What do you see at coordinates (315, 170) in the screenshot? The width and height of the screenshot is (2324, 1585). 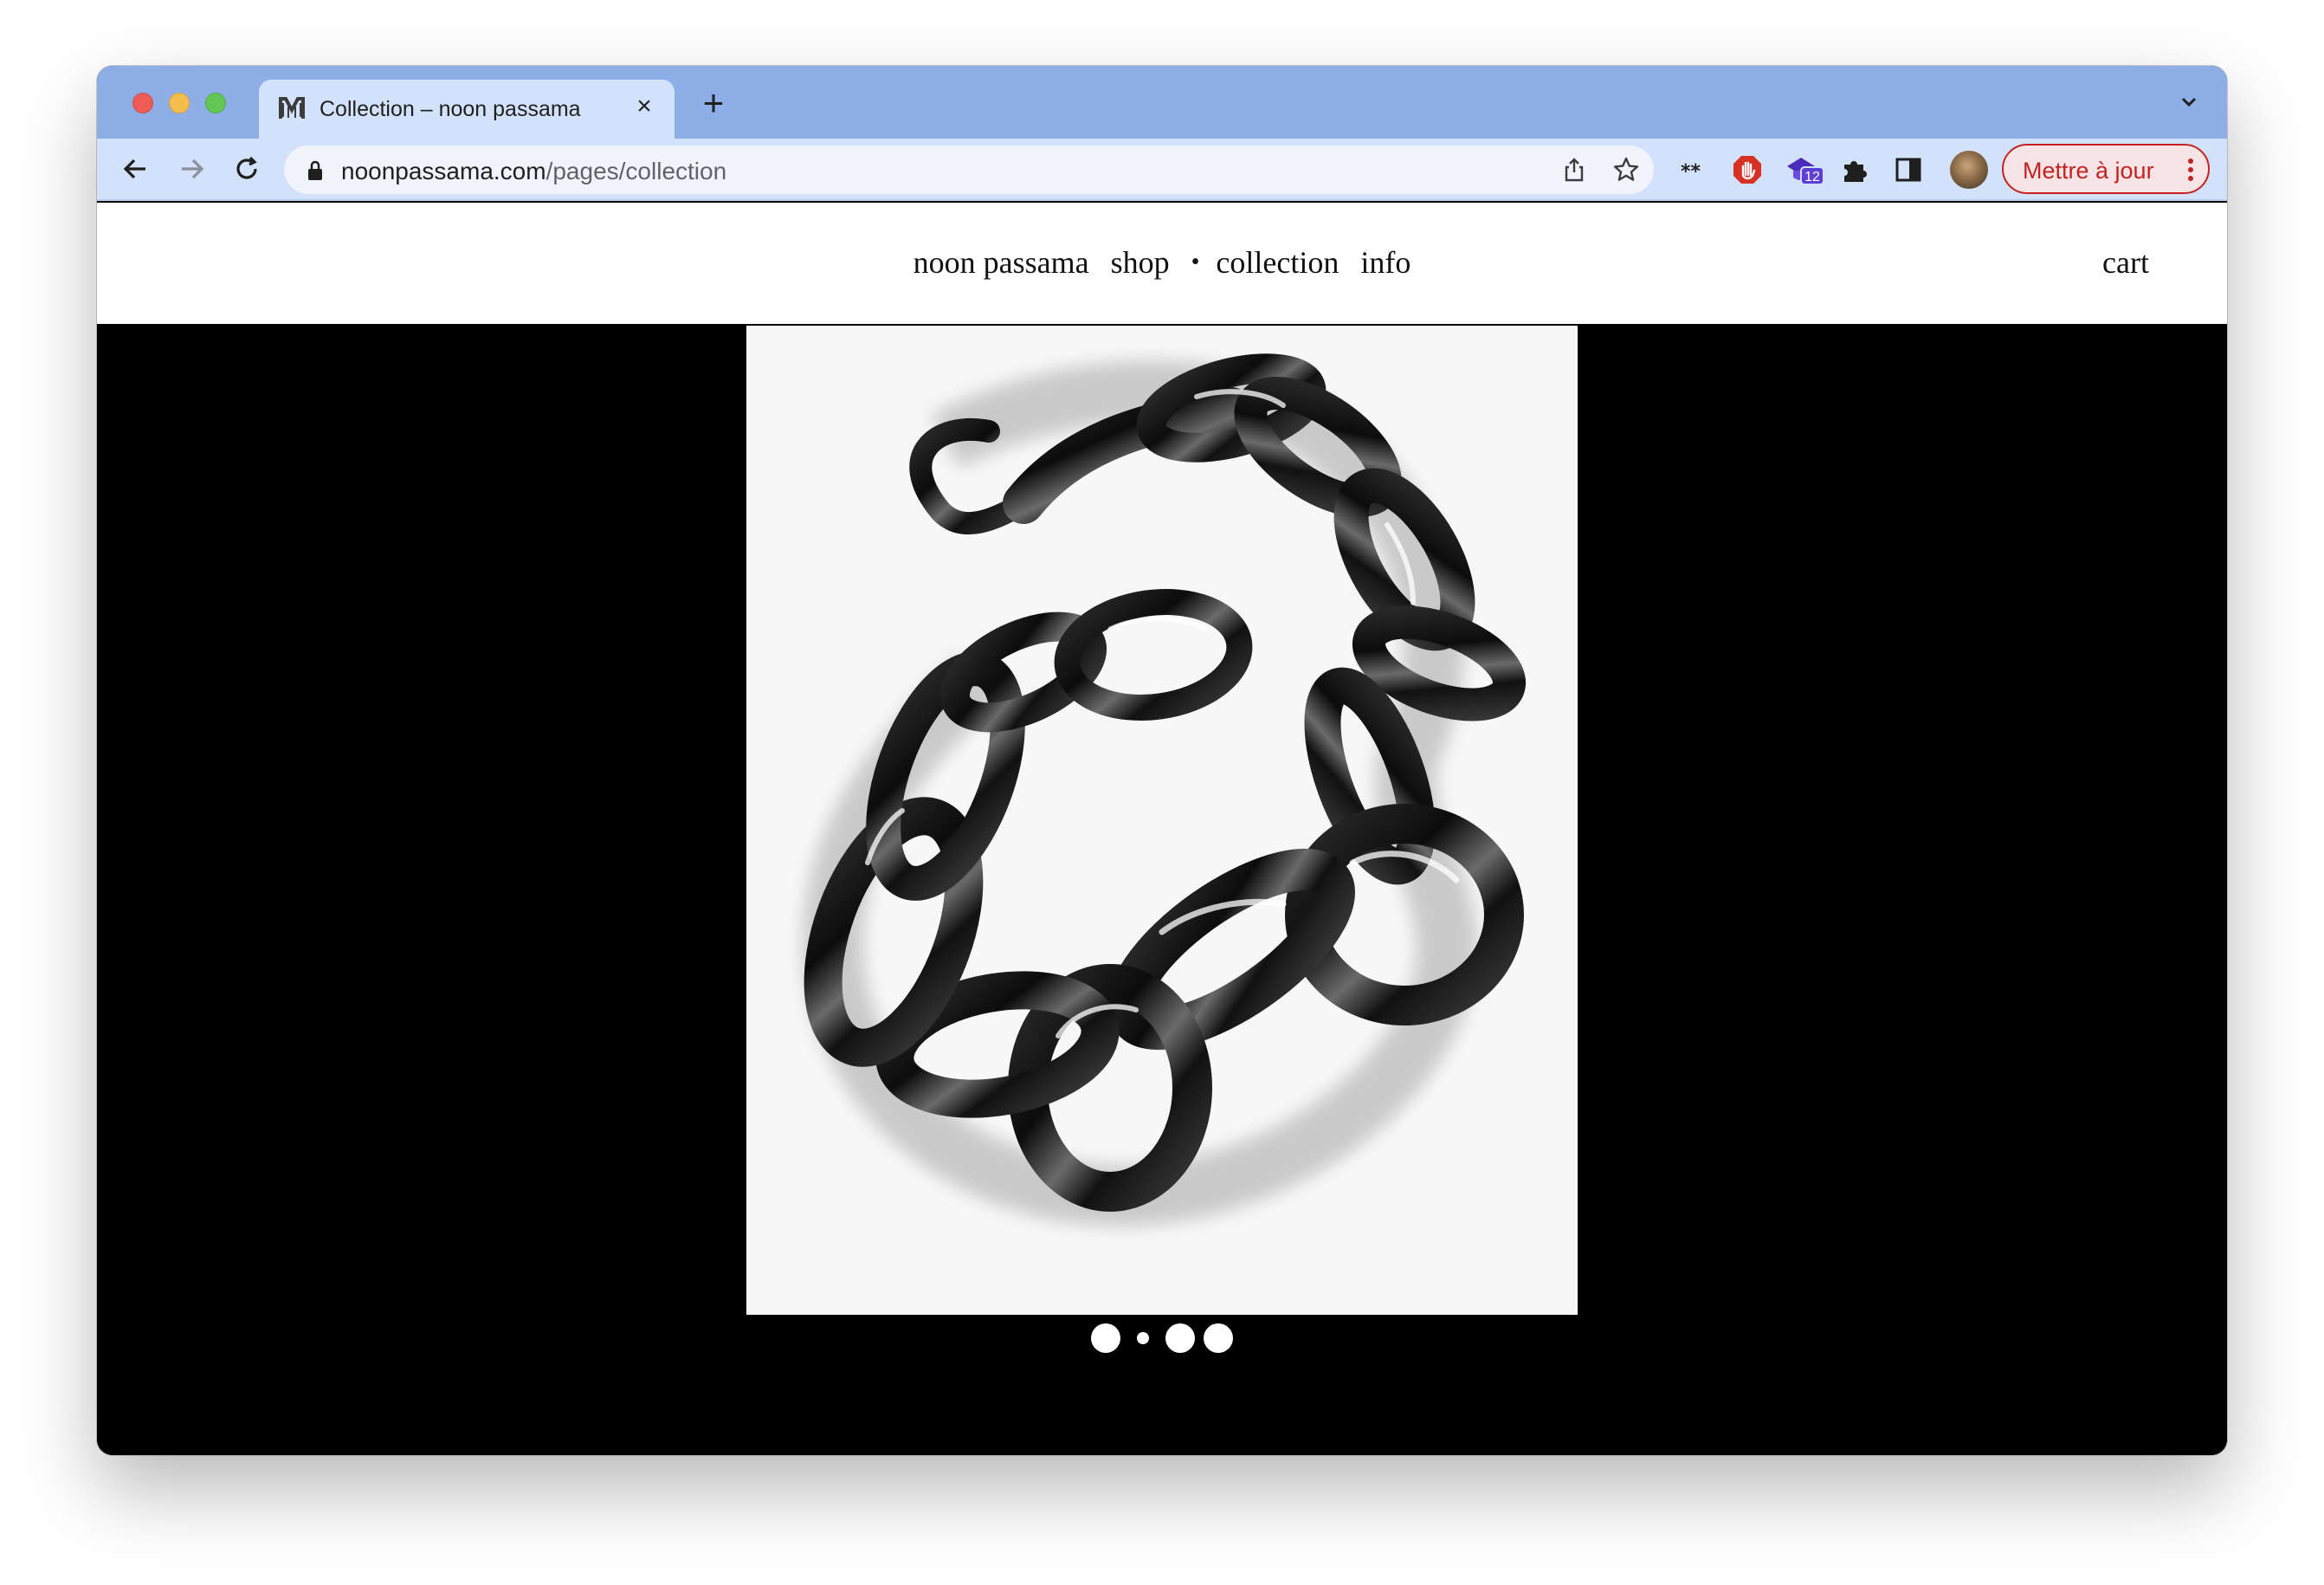 I see `lock-icon` at bounding box center [315, 170].